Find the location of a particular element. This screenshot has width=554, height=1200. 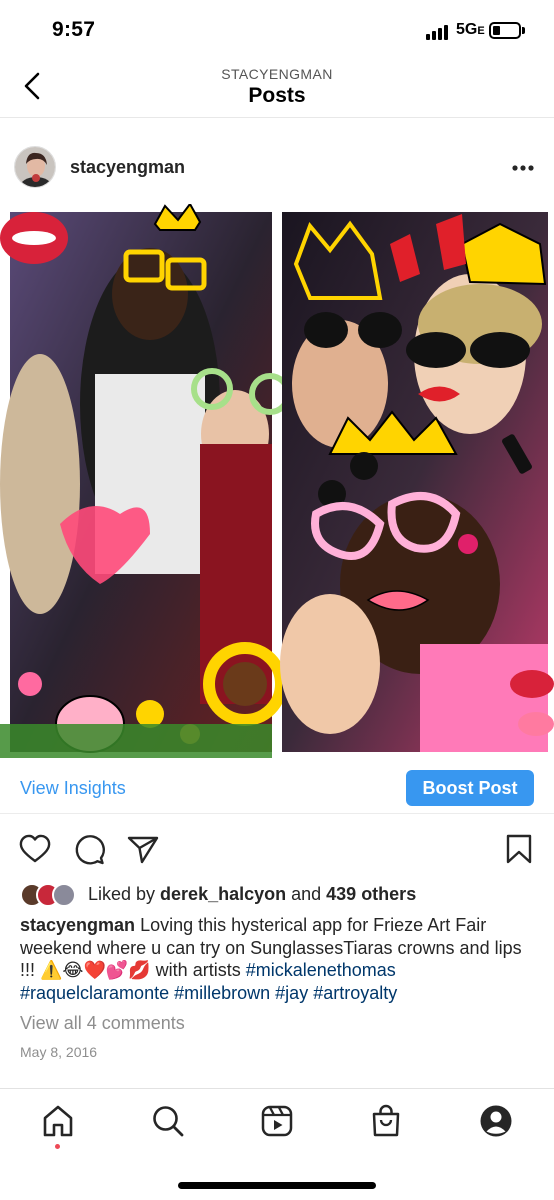

nav-profile-button is located at coordinates (496, 1121).